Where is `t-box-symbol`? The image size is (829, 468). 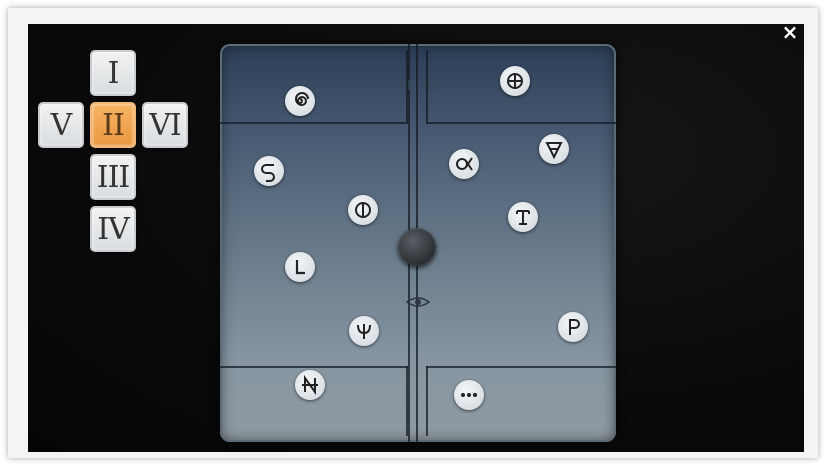 t-box-symbol is located at coordinates (523, 217).